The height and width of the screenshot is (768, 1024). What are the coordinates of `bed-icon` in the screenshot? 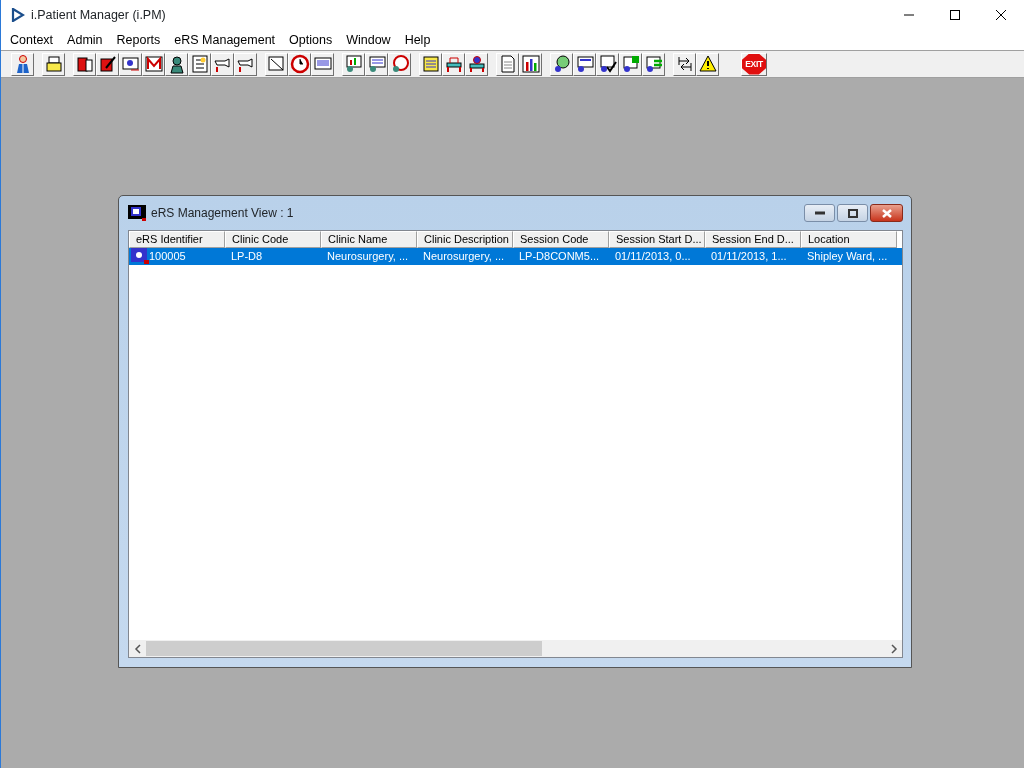 It's located at (453, 64).